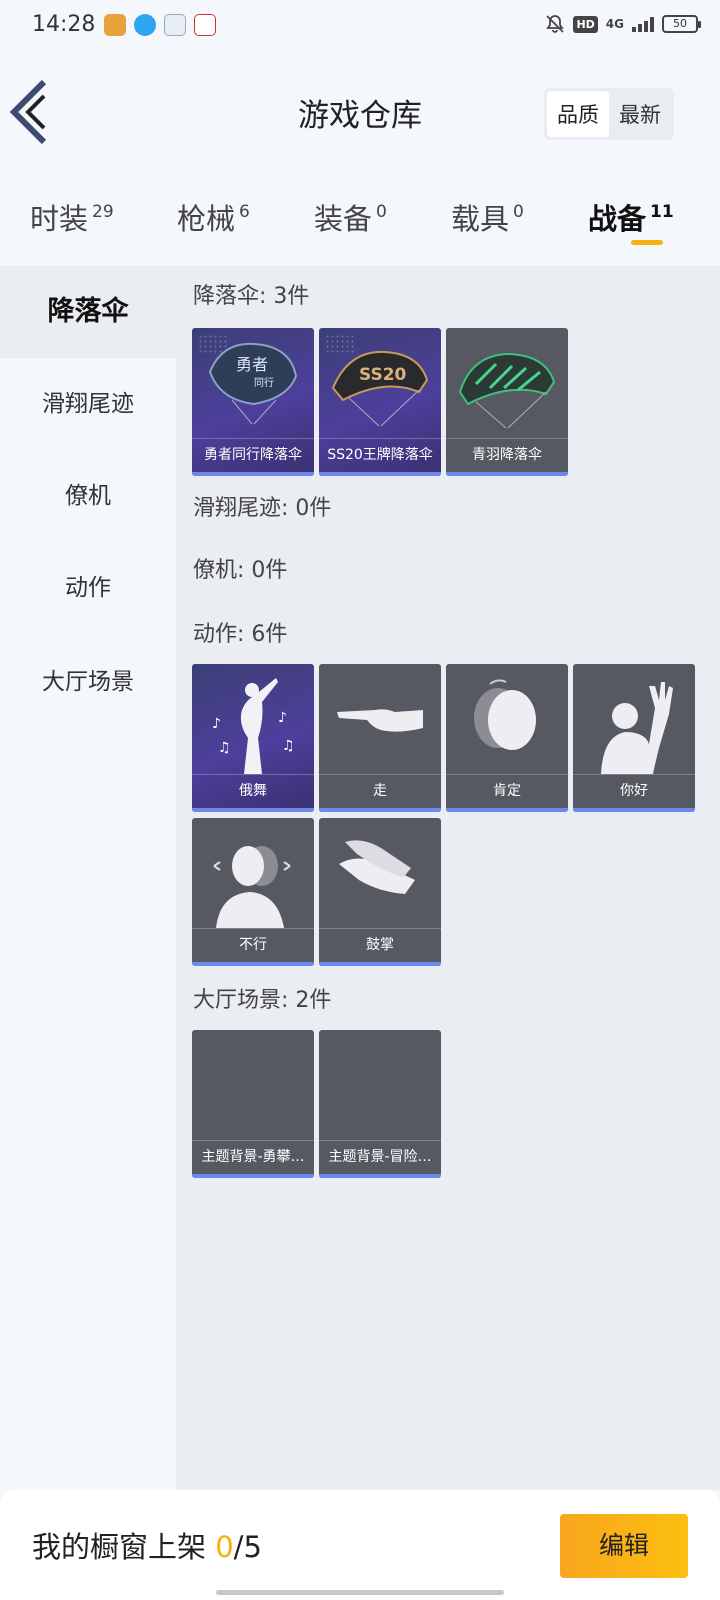 This screenshot has width=720, height=1600. What do you see at coordinates (88, 496) in the screenshot?
I see `sidebar-item-wingman: 僚机` at bounding box center [88, 496].